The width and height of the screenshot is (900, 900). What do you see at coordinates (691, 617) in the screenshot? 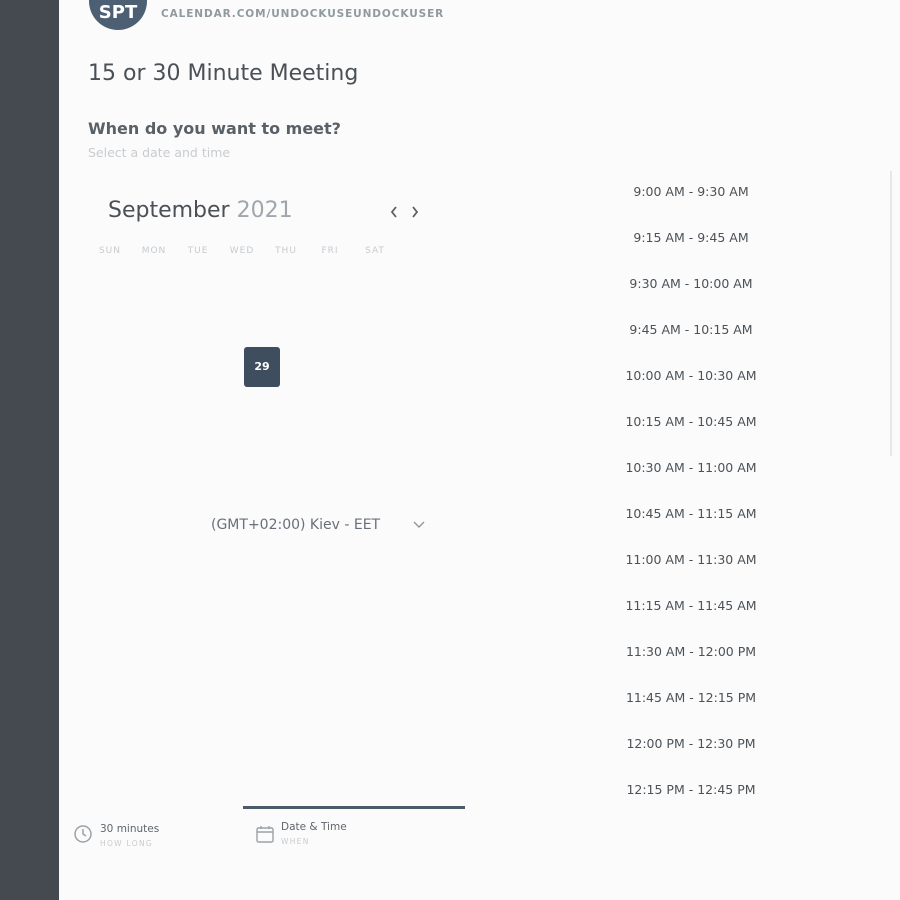
I see `time-slot-button: 11:15 AM - 11:45 AM` at bounding box center [691, 617].